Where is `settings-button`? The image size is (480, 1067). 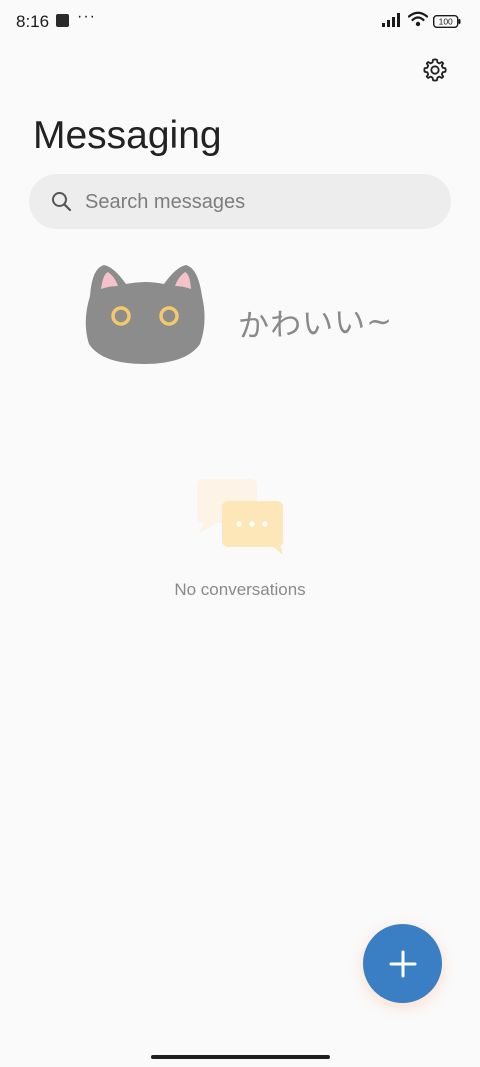 settings-button is located at coordinates (435, 70).